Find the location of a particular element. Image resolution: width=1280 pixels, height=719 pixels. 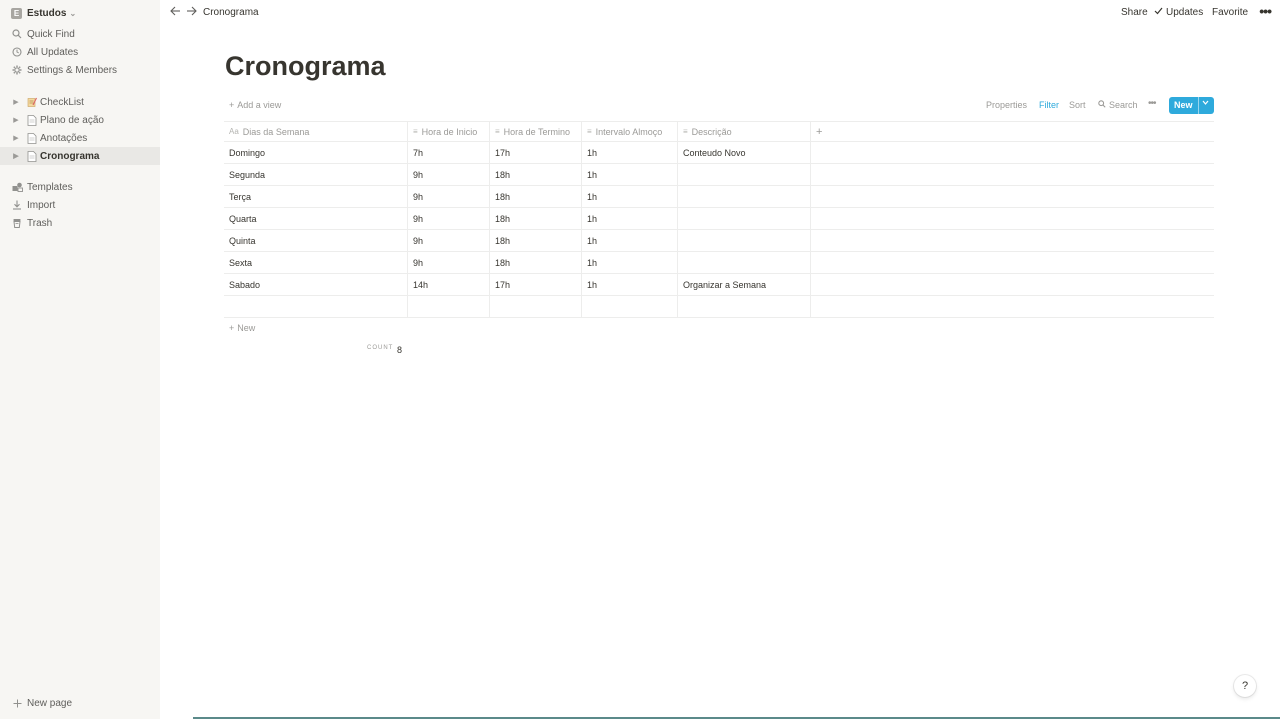

trash-icon is located at coordinates (17, 223).